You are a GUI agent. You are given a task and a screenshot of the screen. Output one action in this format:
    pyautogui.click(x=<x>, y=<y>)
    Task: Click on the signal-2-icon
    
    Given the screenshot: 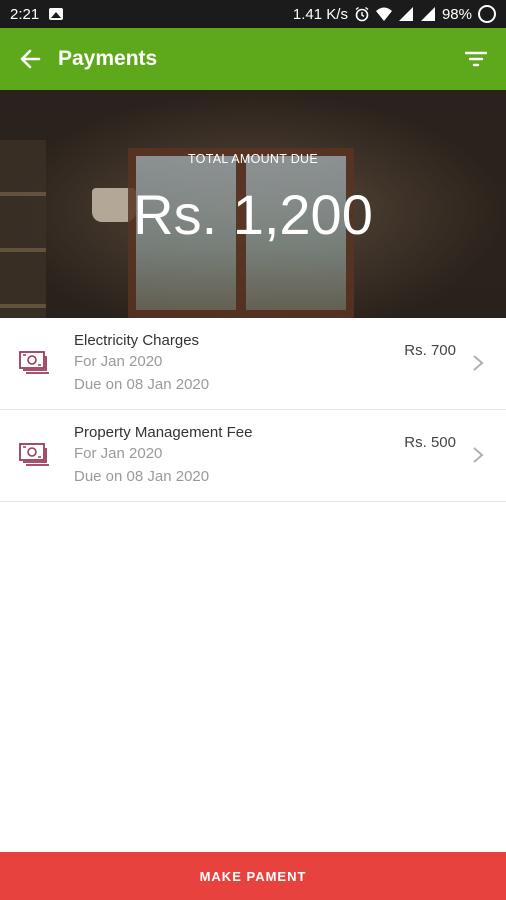 What is the action you would take?
    pyautogui.click(x=427, y=14)
    